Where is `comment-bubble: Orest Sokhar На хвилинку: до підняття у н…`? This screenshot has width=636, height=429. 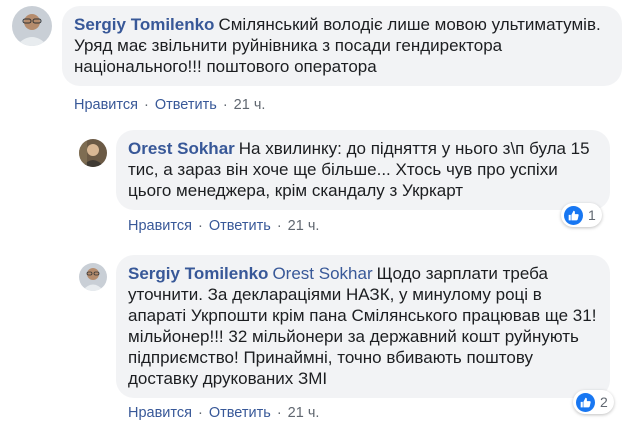
comment-bubble: Orest Sokhar На хвилинку: до підняття у н… is located at coordinates (363, 170).